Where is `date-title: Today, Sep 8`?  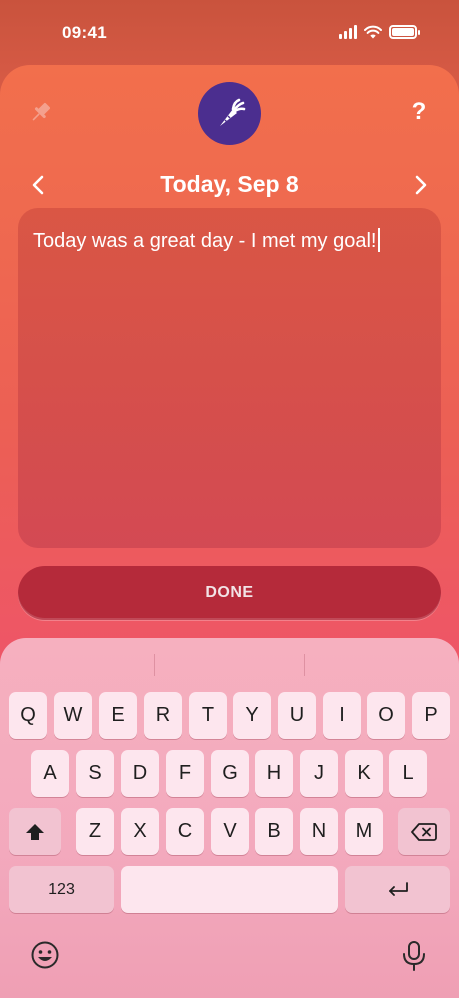 date-title: Today, Sep 8 is located at coordinates (229, 184).